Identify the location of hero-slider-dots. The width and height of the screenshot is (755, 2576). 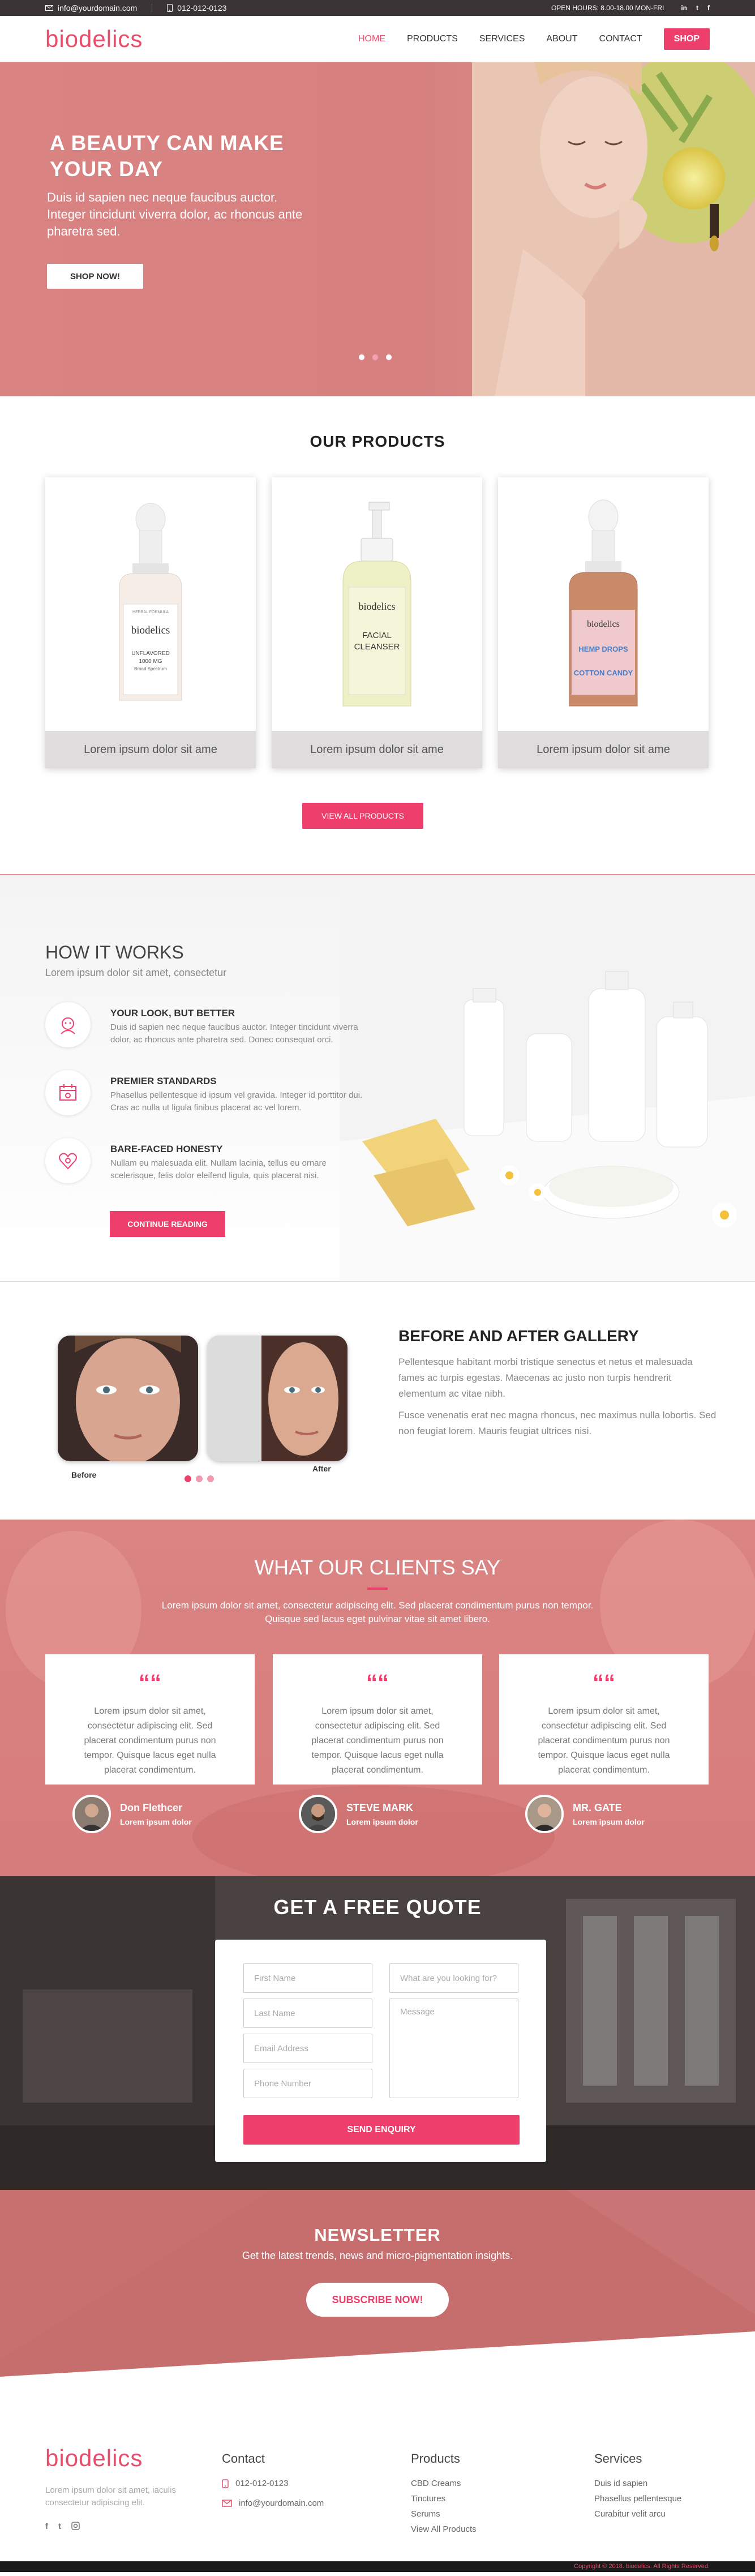
(375, 357).